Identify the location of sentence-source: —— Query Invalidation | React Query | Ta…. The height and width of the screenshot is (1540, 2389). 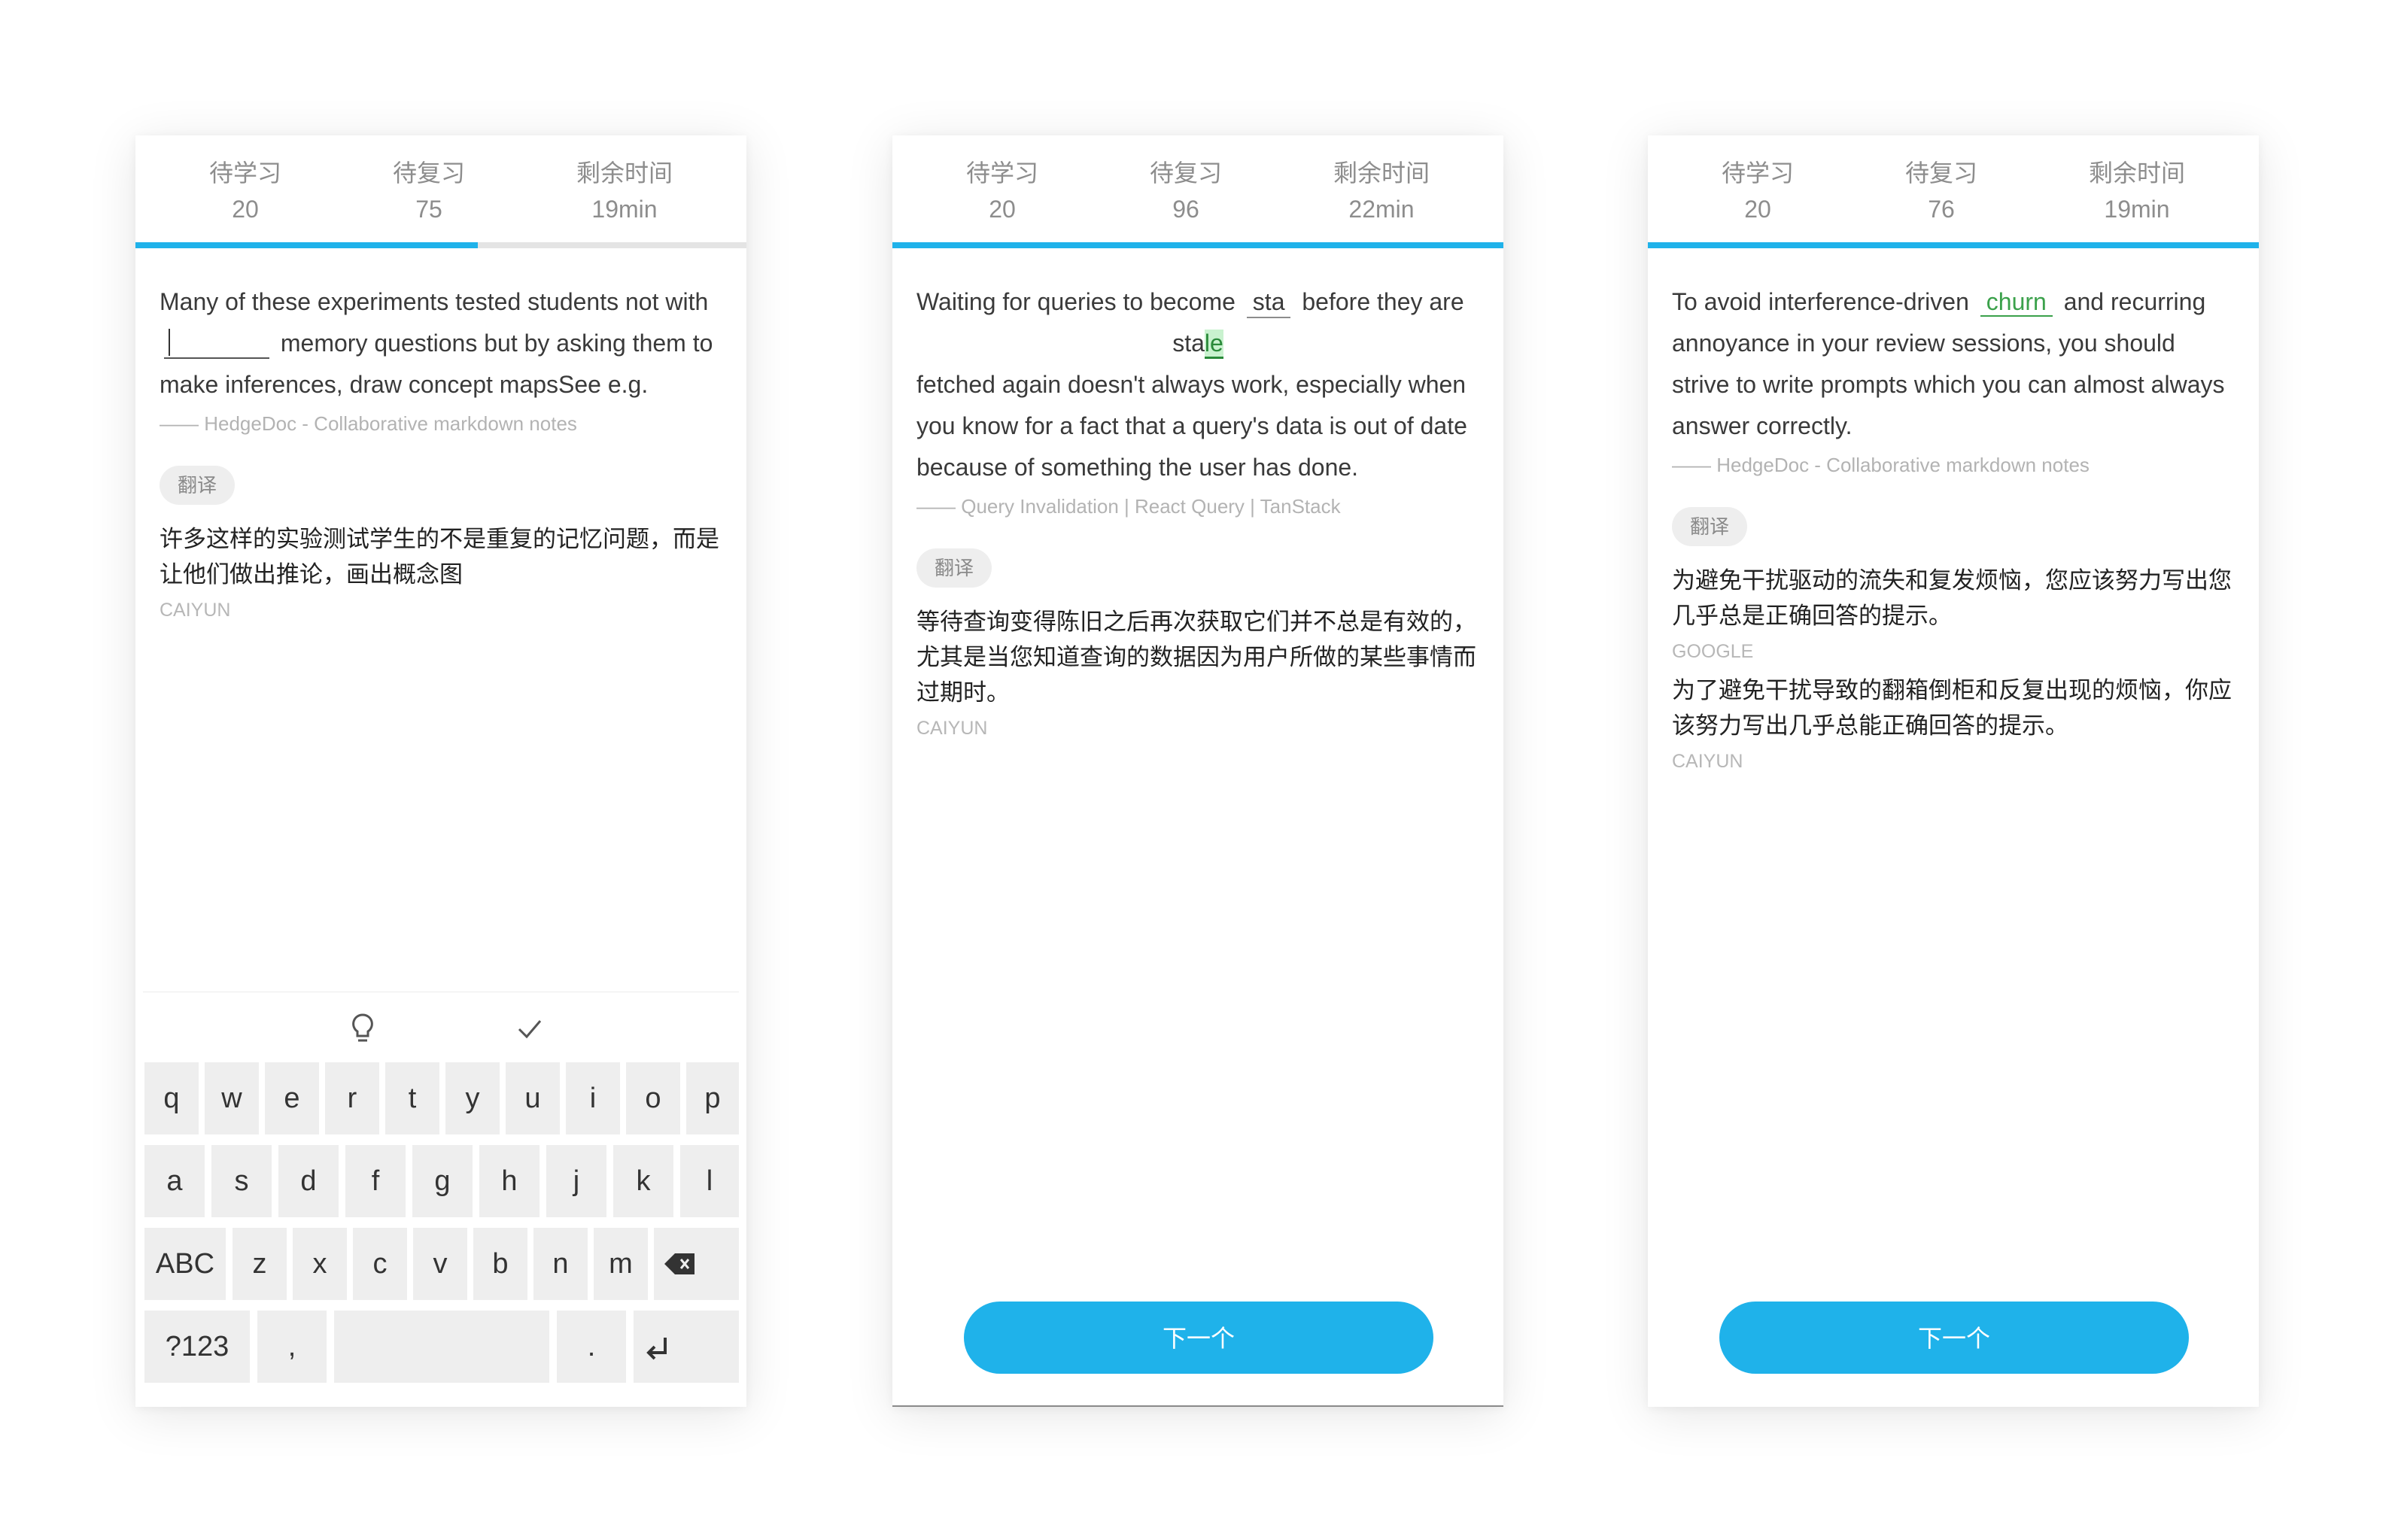
(1128, 506).